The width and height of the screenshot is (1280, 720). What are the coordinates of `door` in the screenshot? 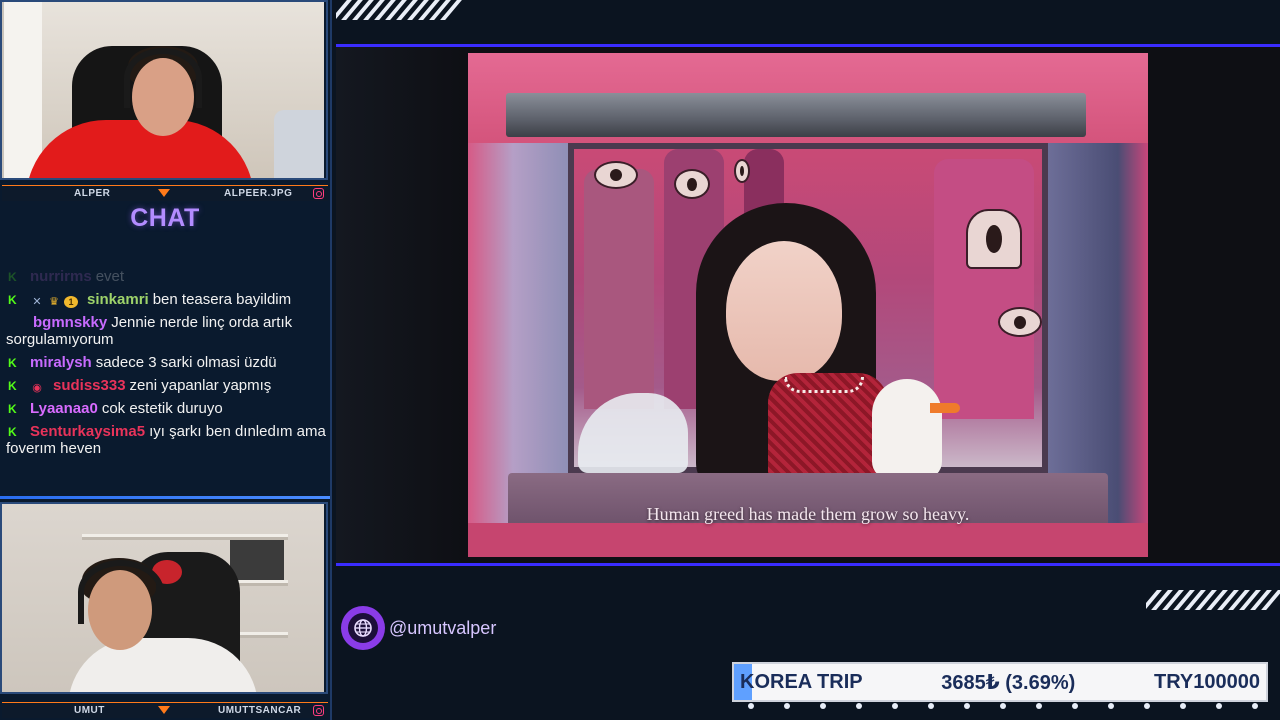 It's located at (22, 90).